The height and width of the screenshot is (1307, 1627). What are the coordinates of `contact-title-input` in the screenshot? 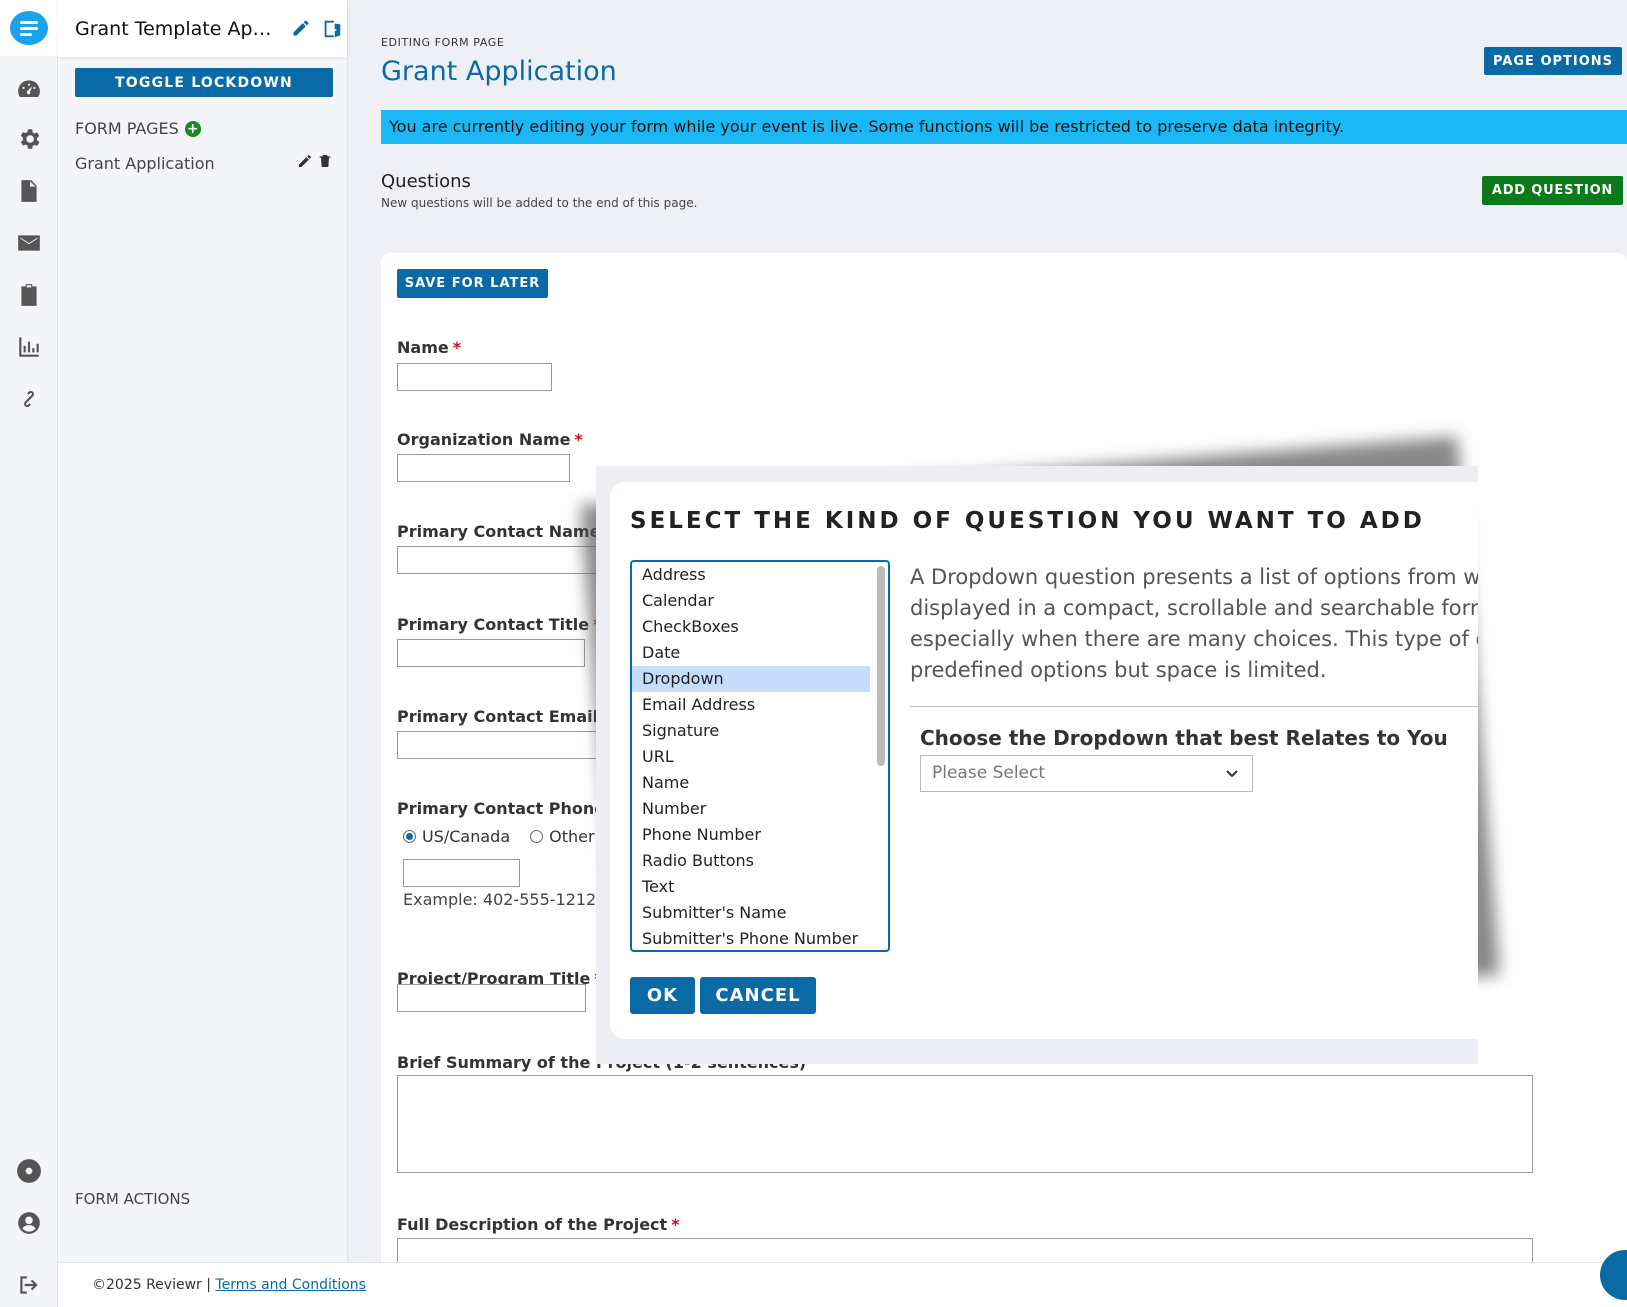 It's located at (491, 653).